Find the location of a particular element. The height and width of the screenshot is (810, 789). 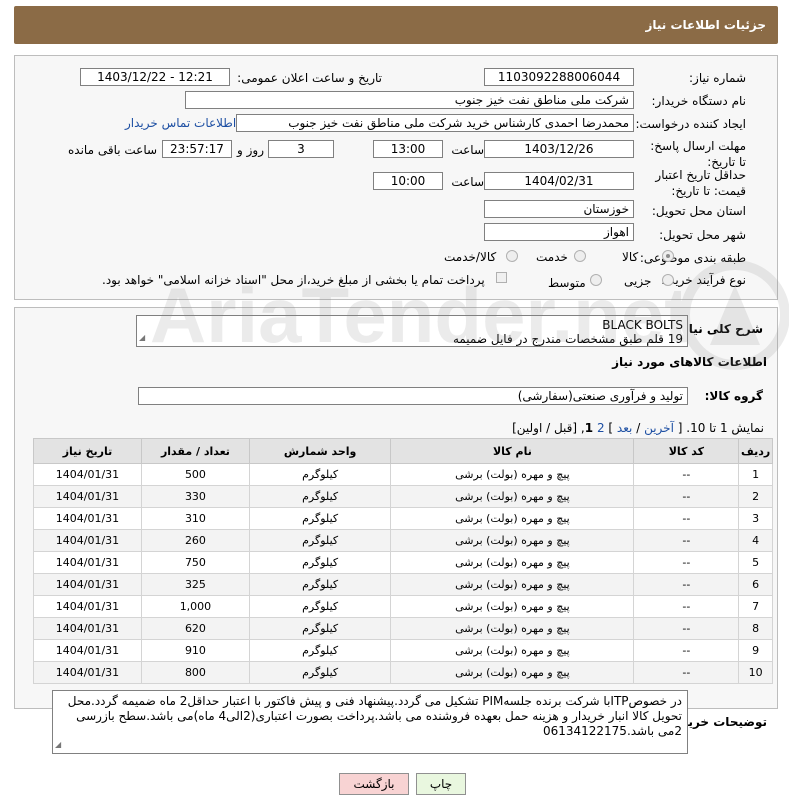

goods-info-title: اطلاعات کالاهای مورد نیاز is located at coordinates (689, 362).